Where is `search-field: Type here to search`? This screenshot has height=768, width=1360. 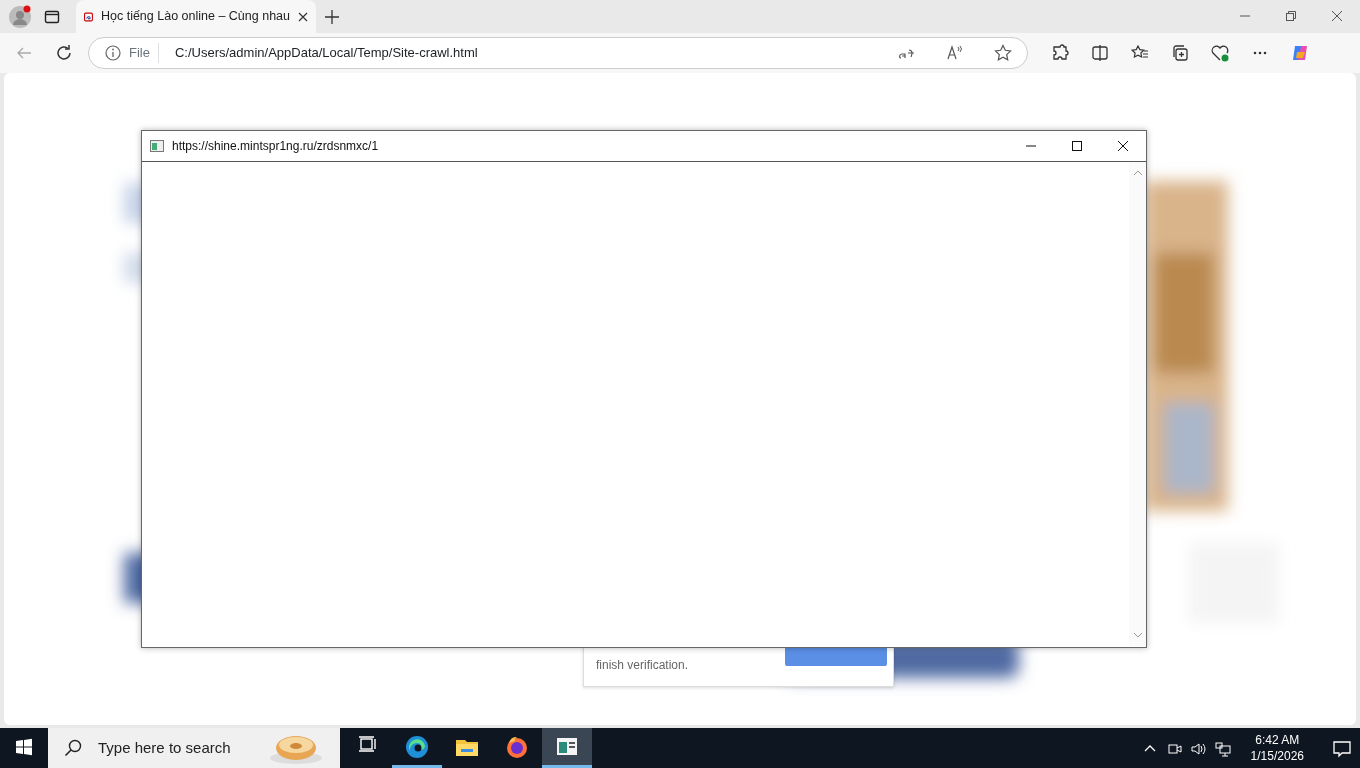 search-field: Type here to search is located at coordinates (194, 748).